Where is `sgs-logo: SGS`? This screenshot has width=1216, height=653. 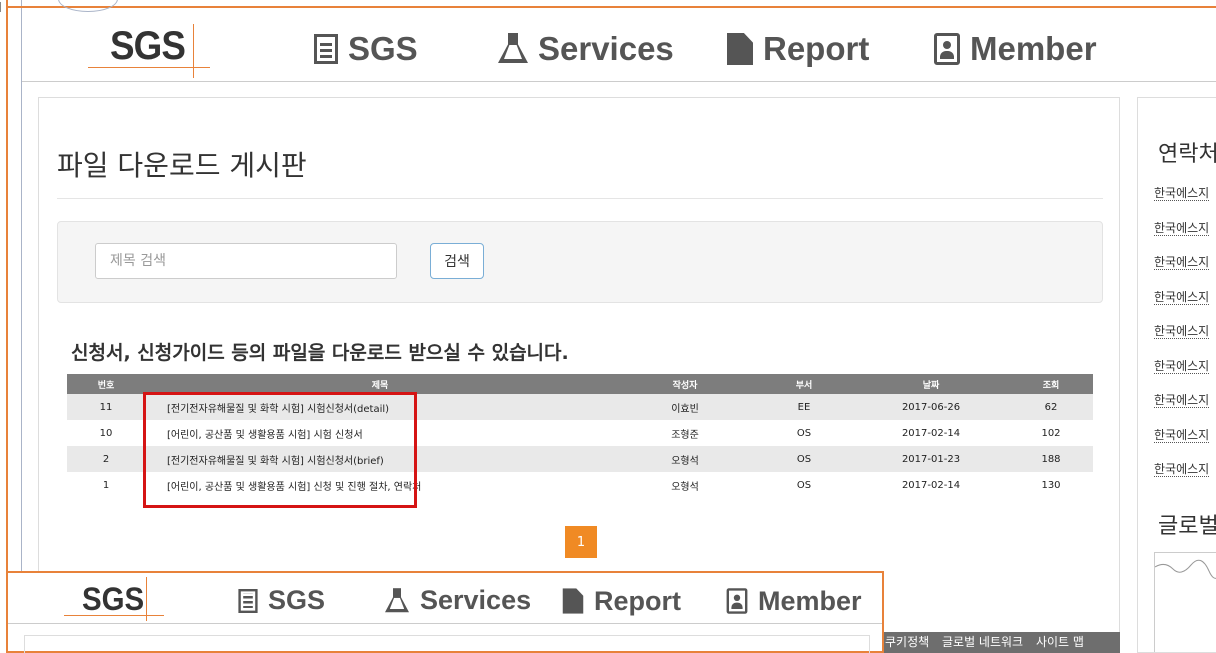 sgs-logo: SGS is located at coordinates (148, 46).